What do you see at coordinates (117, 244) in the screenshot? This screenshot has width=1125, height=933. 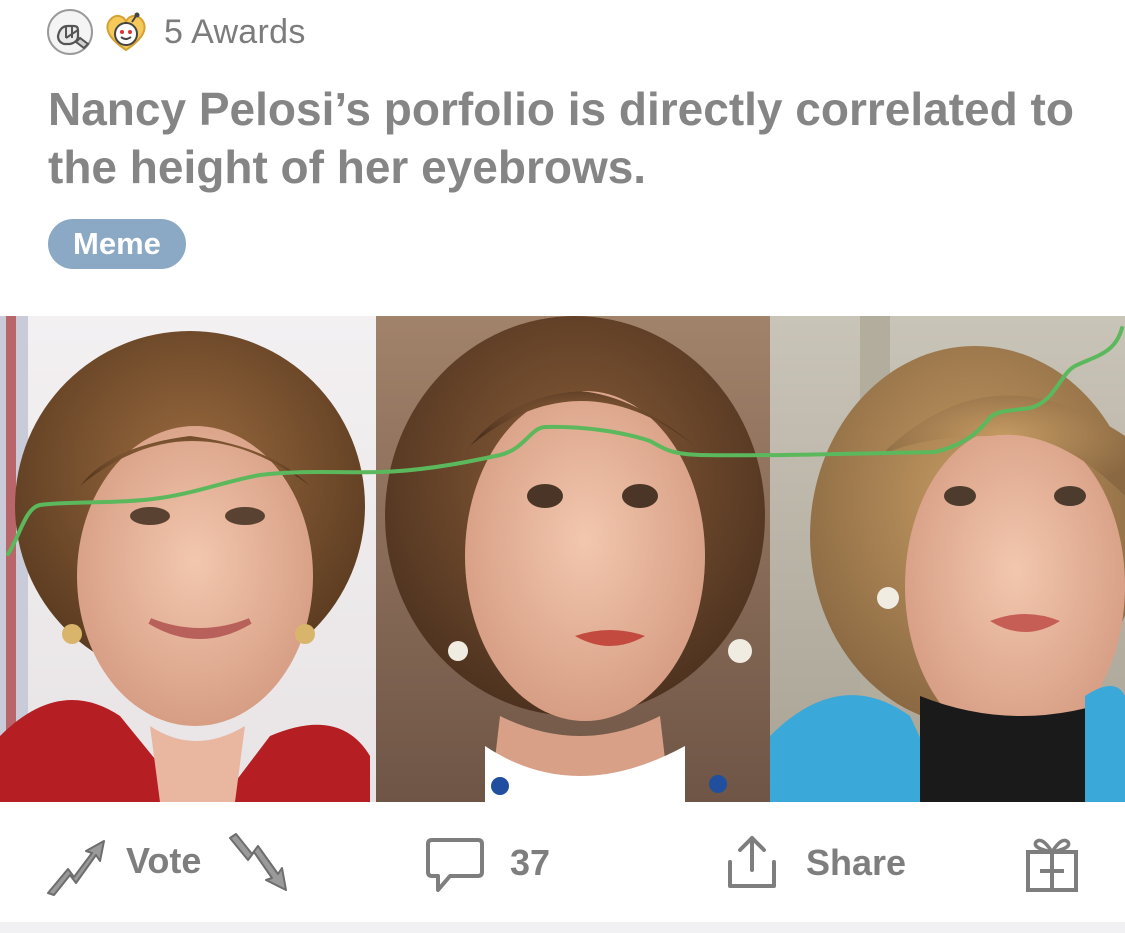 I see `post-flair: Meme` at bounding box center [117, 244].